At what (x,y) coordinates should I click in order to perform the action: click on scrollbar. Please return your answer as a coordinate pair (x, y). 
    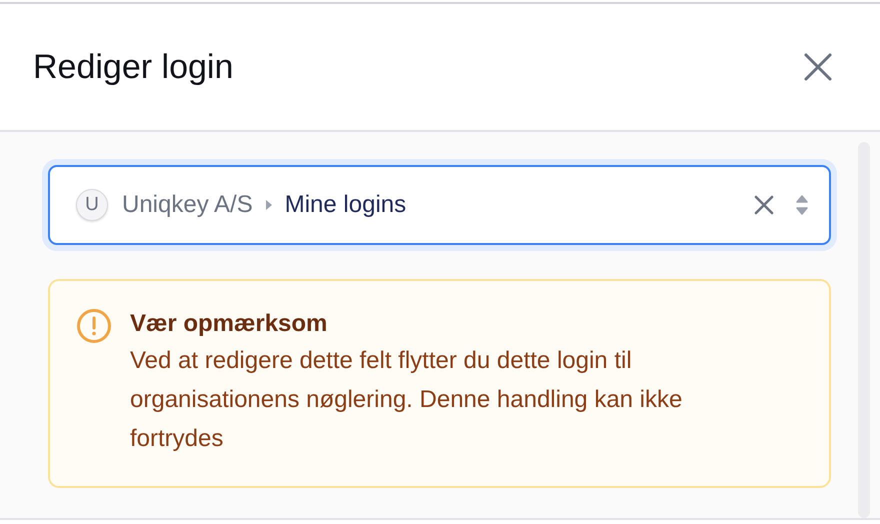
    Looking at the image, I should click on (864, 330).